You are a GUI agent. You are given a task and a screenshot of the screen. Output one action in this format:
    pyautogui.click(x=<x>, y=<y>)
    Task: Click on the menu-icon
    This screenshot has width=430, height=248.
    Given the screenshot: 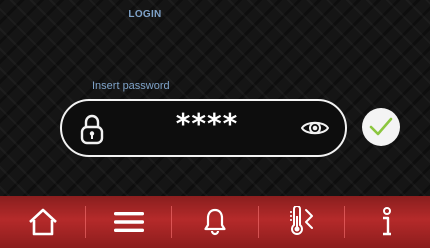 What is the action you would take?
    pyautogui.click(x=128, y=222)
    